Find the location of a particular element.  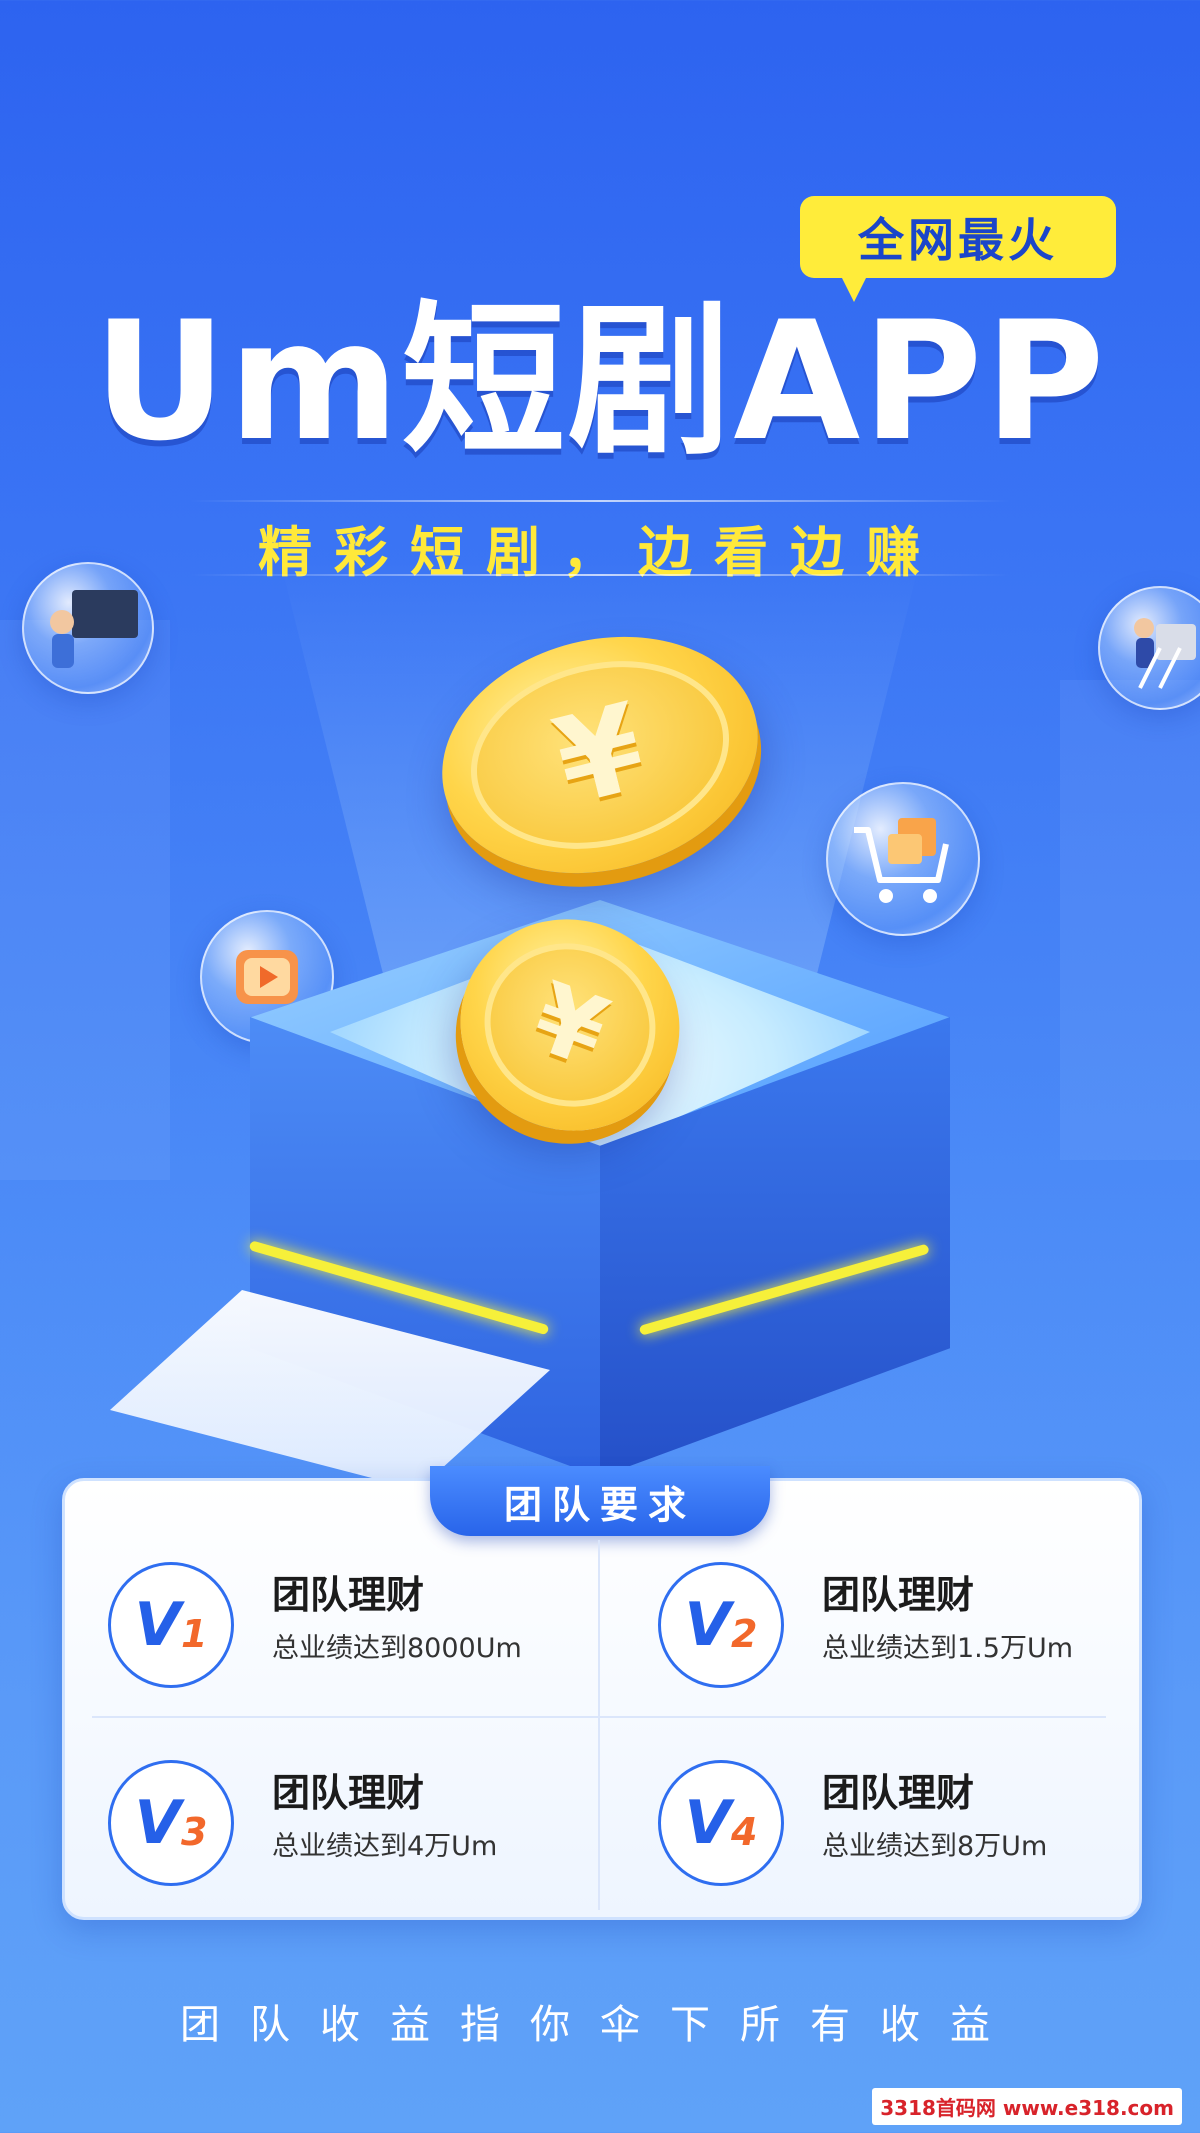

footer-note: 团队收益指你伞下所有收益 is located at coordinates (600, 2025).